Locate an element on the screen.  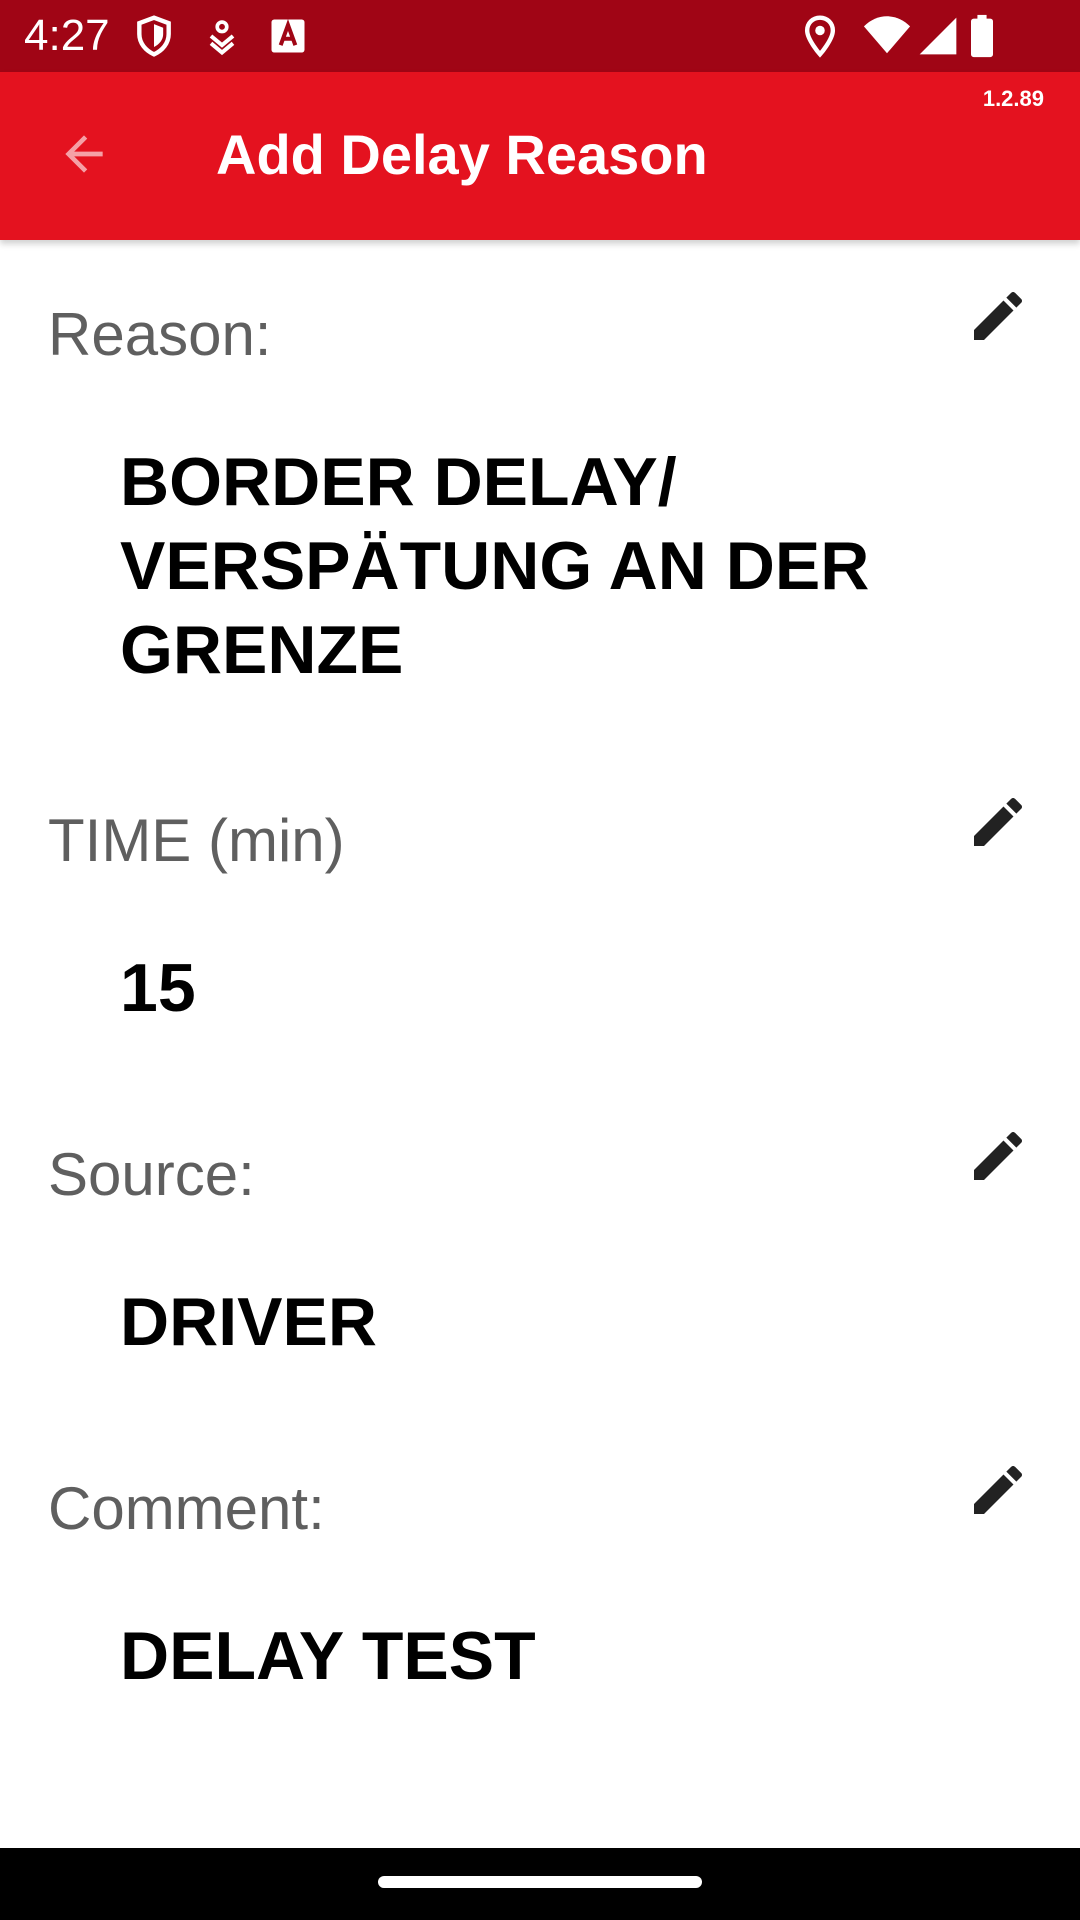
home-gesture-handle is located at coordinates (540, 1882).